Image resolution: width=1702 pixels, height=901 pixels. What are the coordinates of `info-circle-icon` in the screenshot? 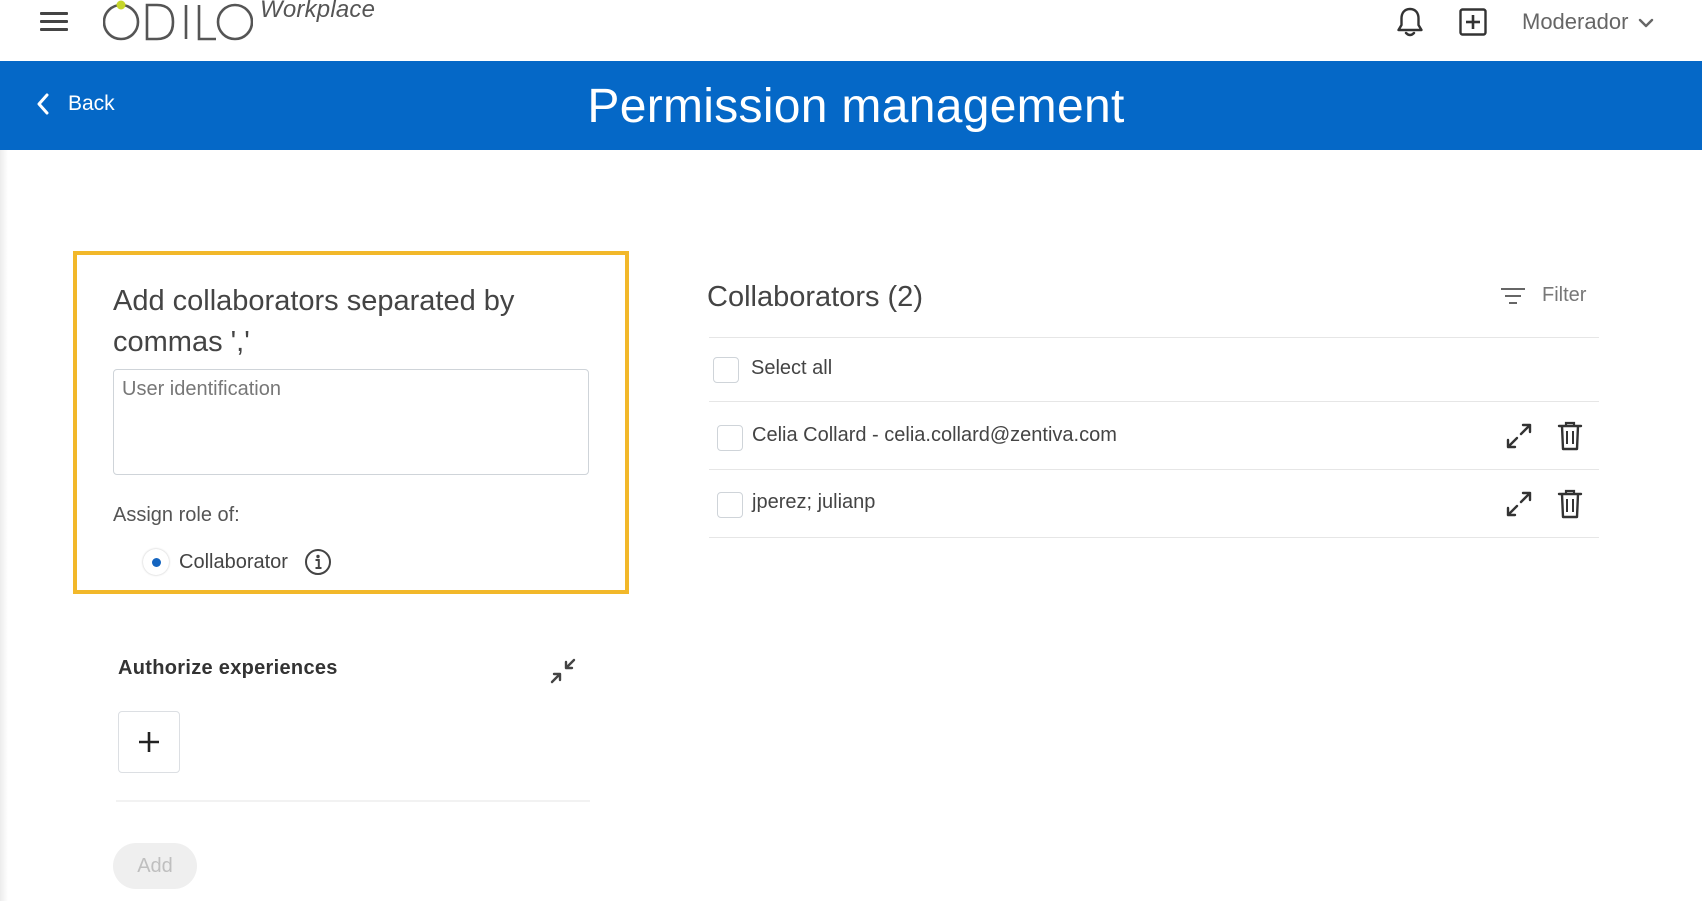 It's located at (318, 562).